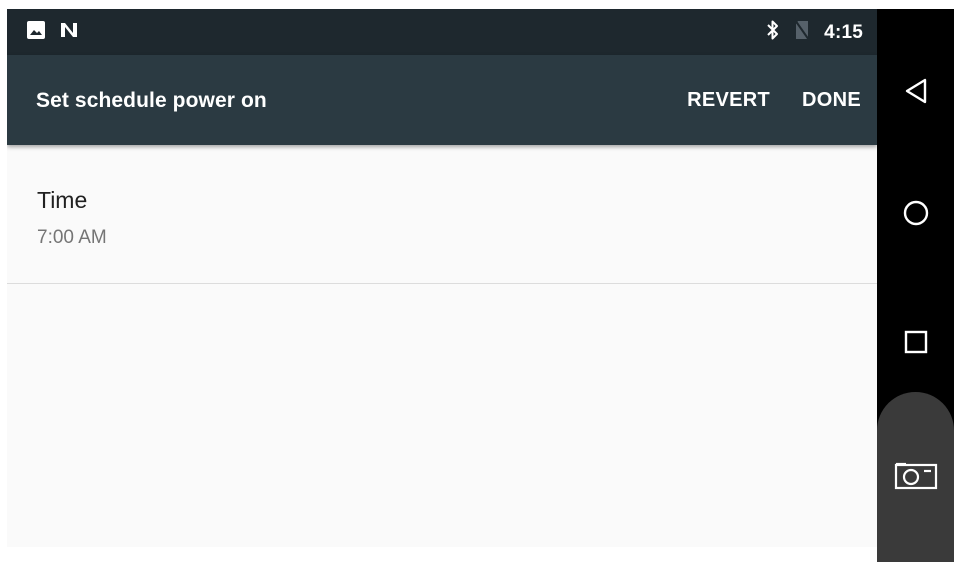  I want to click on camera-button, so click(915, 477).